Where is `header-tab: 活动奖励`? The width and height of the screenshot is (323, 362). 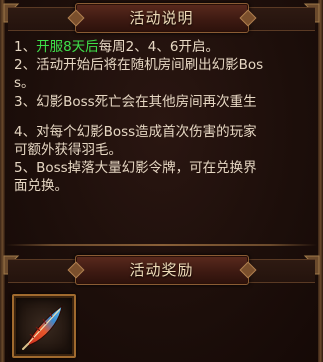 header-tab: 活动奖励 is located at coordinates (161, 270).